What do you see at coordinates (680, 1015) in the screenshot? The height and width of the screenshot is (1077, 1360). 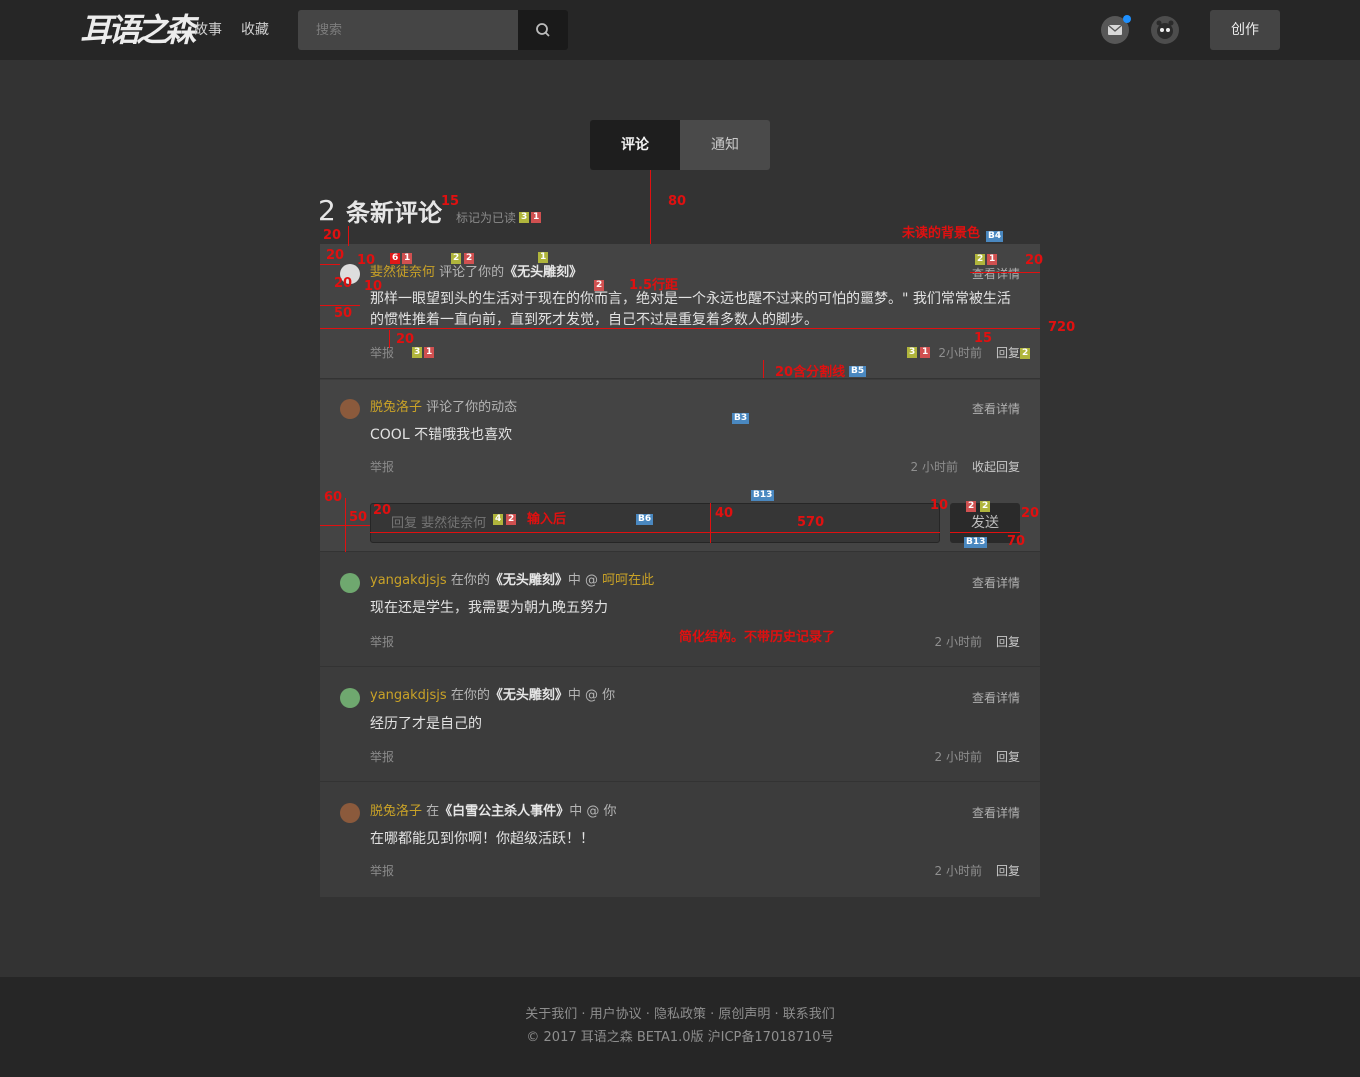 I see `footer-links: 关于我们 · 用户协议 · 隐私政策 · 原创声明 · 联系我们` at bounding box center [680, 1015].